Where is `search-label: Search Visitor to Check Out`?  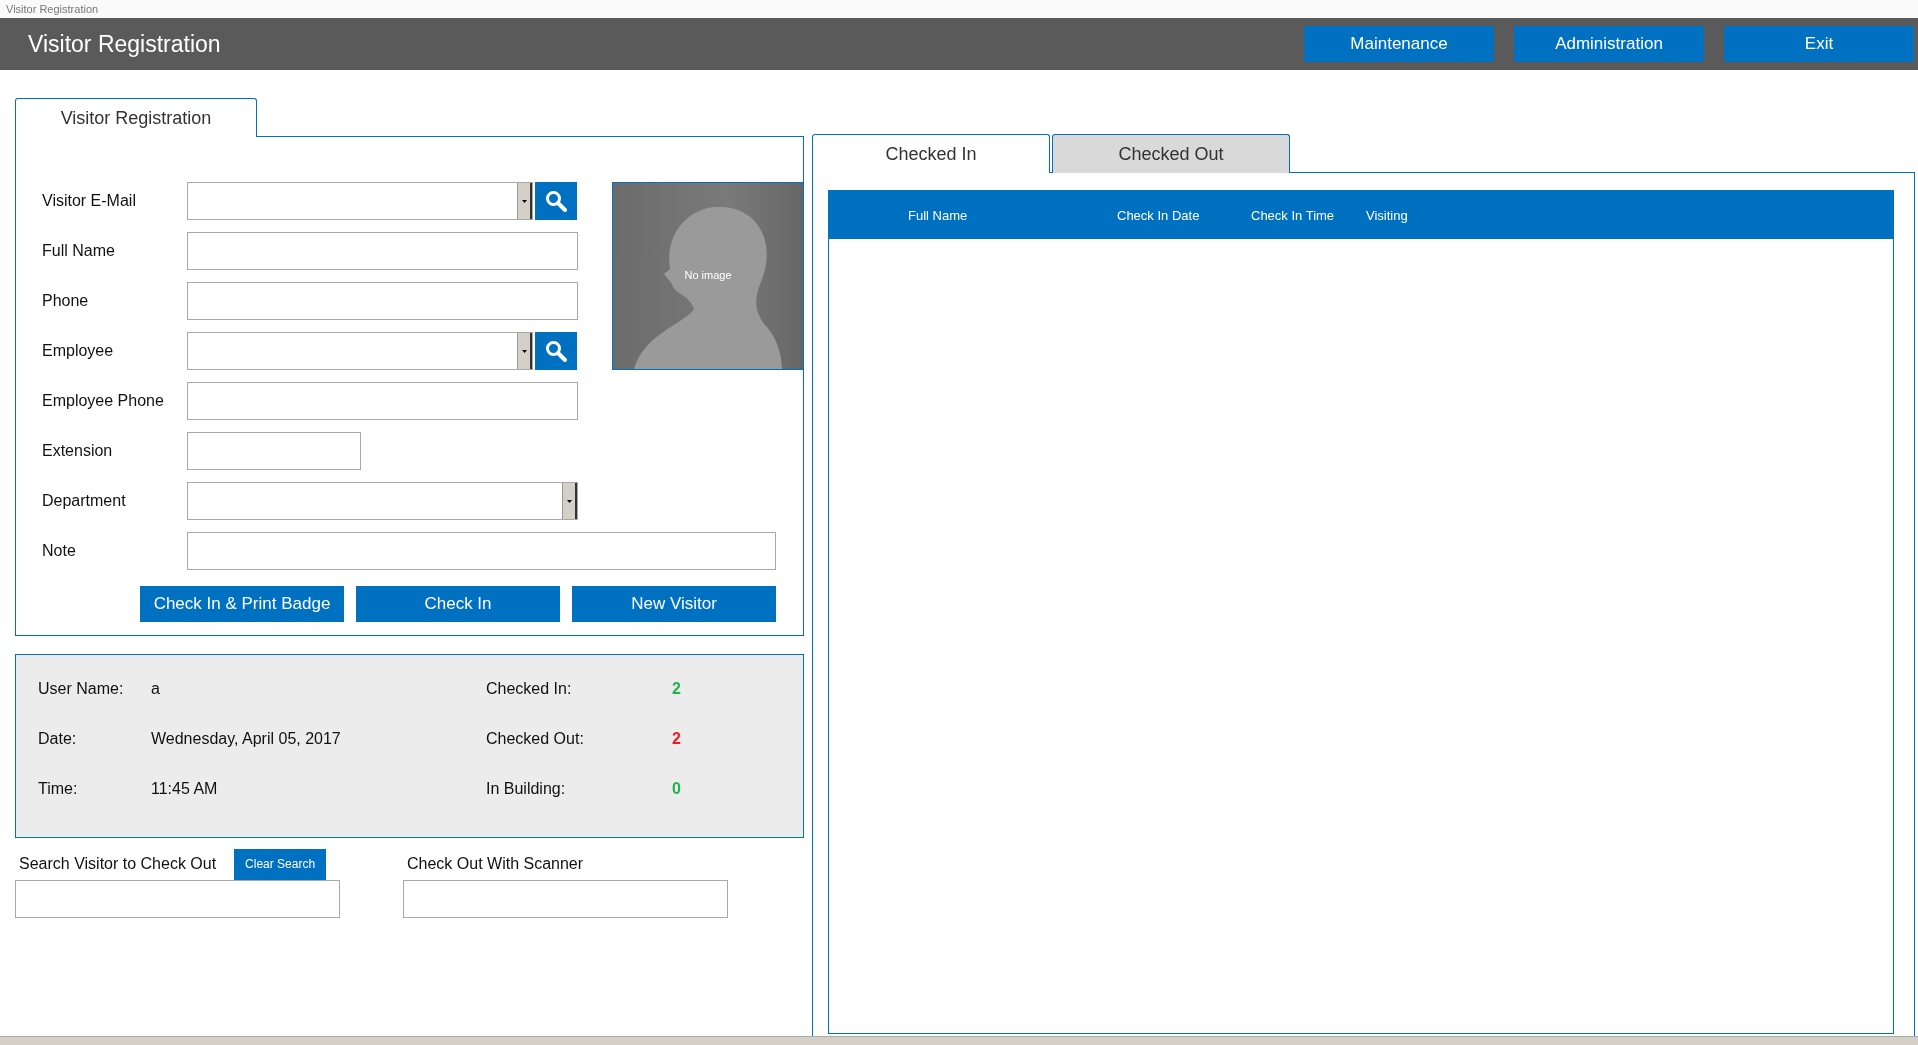
search-label: Search Visitor to Check Out is located at coordinates (118, 864).